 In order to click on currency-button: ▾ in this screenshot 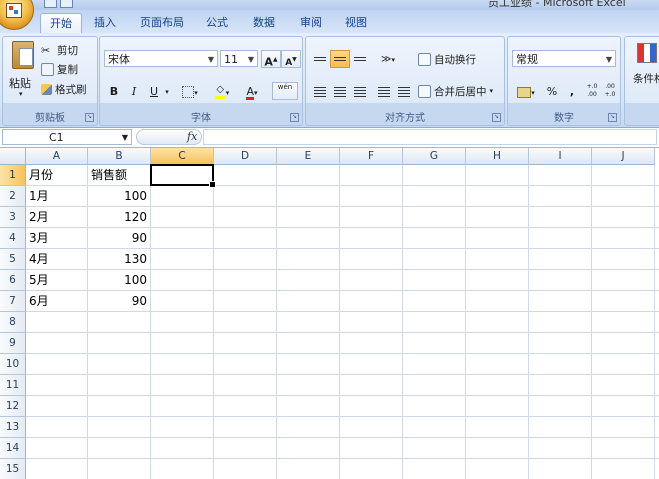, I will do `click(526, 91)`.